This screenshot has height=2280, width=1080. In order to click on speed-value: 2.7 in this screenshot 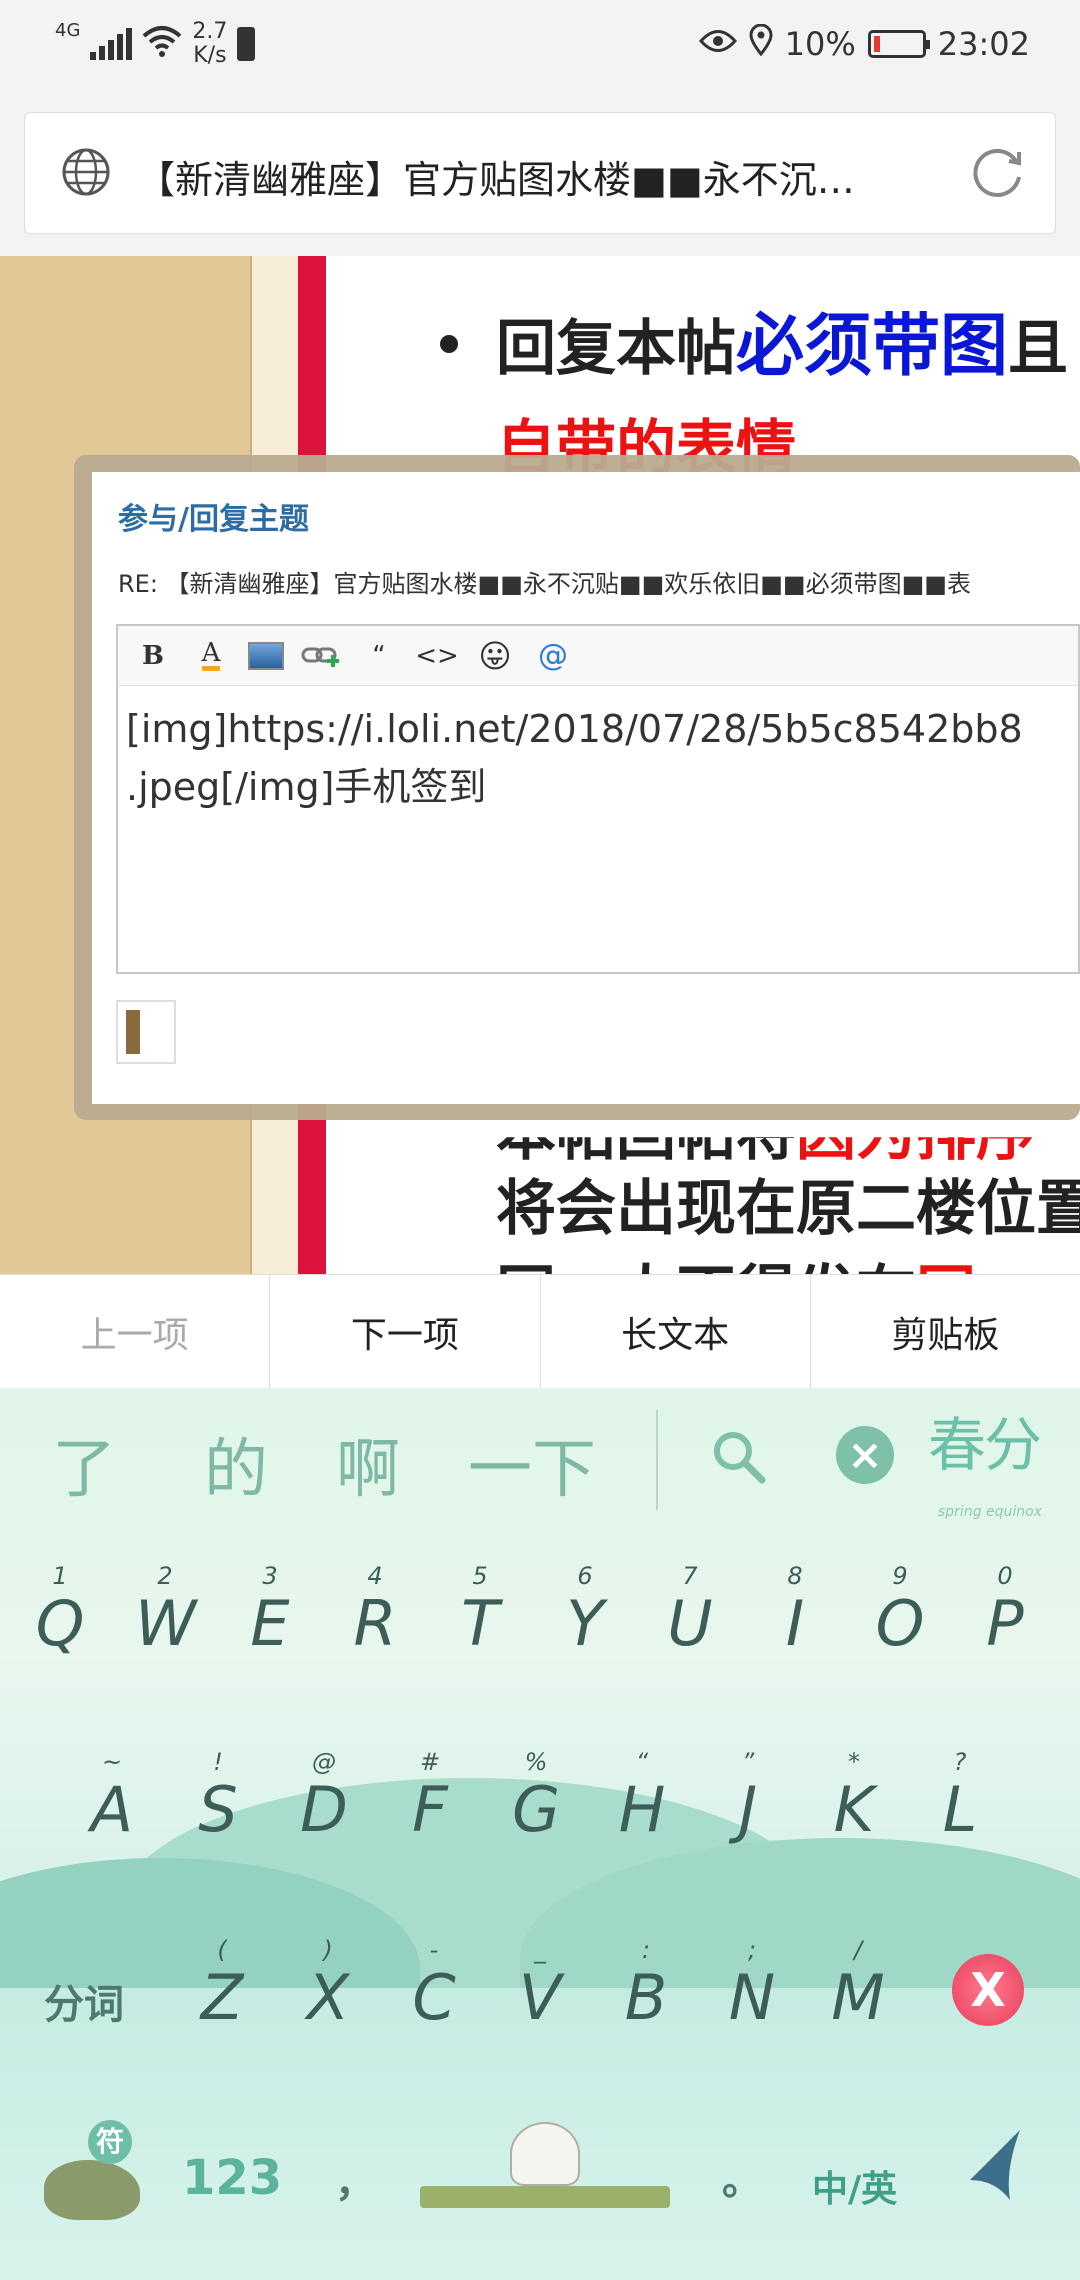, I will do `click(210, 31)`.